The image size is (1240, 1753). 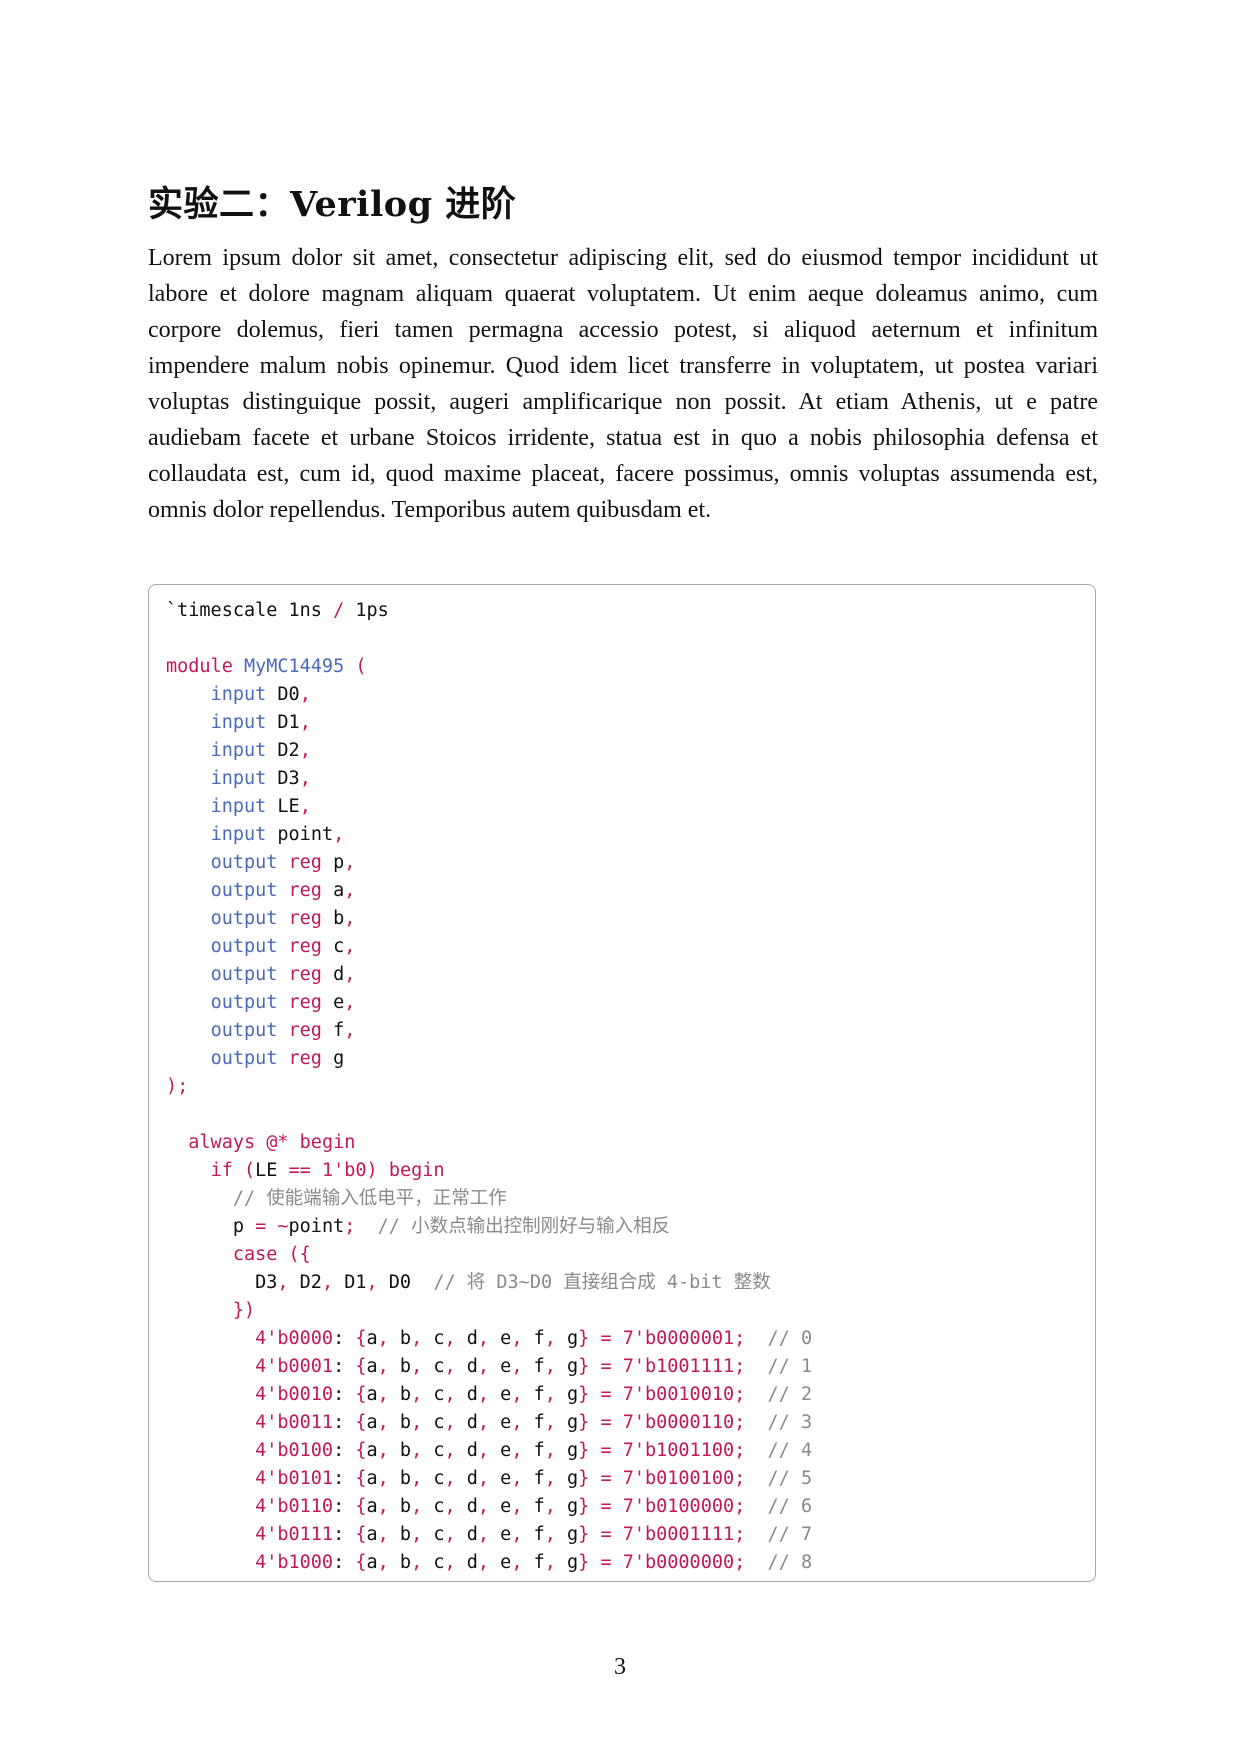 What do you see at coordinates (221, 1170) in the screenshot?
I see `code-token-kw: if` at bounding box center [221, 1170].